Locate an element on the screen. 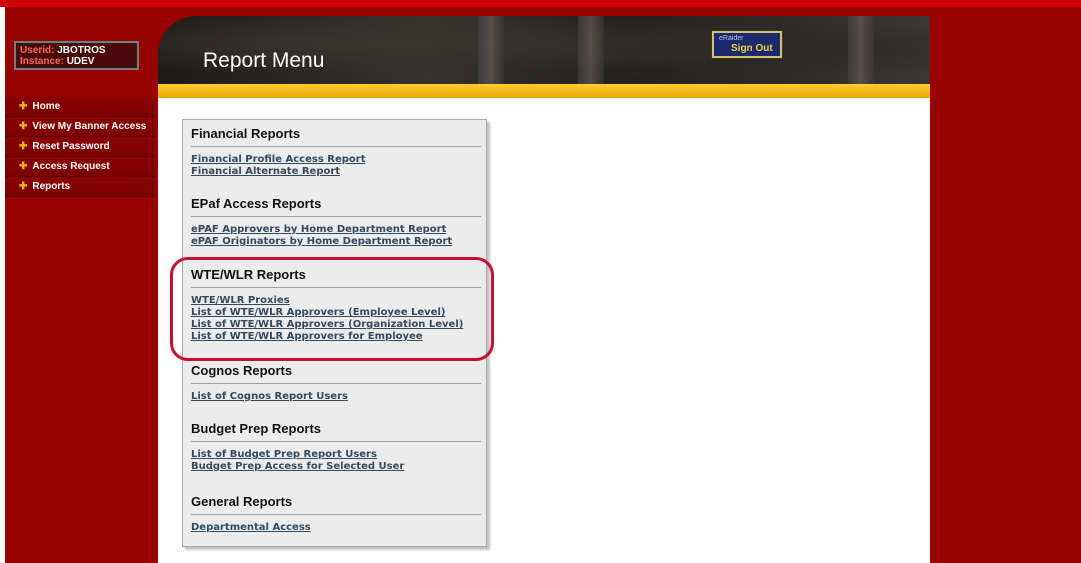 This screenshot has width=1081, height=563. user-info-box: Userid: JBOTROS Instance: UDEV is located at coordinates (76, 55).